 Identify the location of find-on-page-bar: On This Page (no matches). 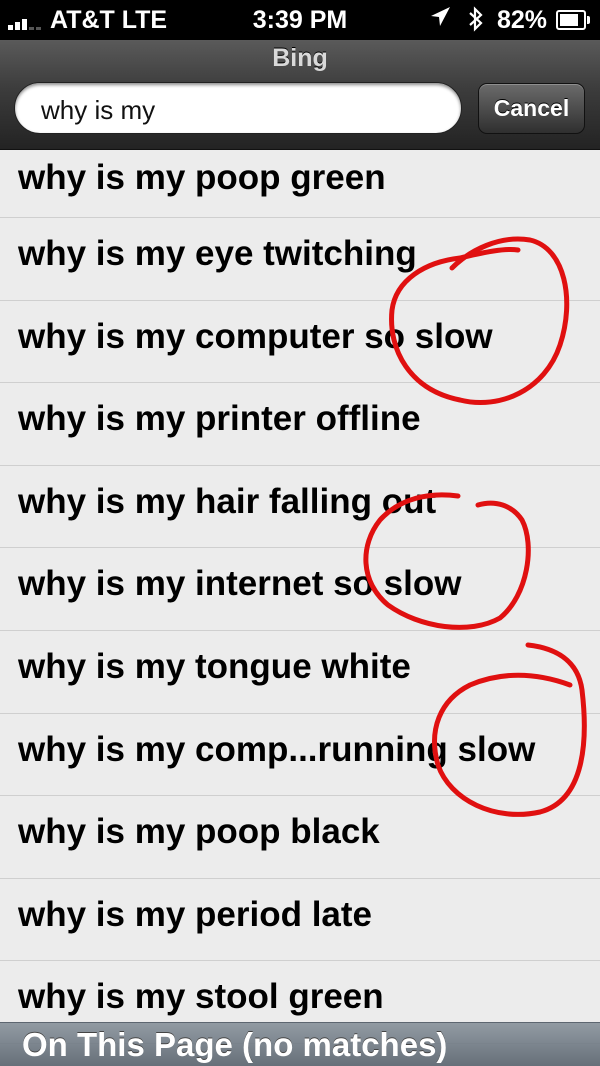
(300, 1044).